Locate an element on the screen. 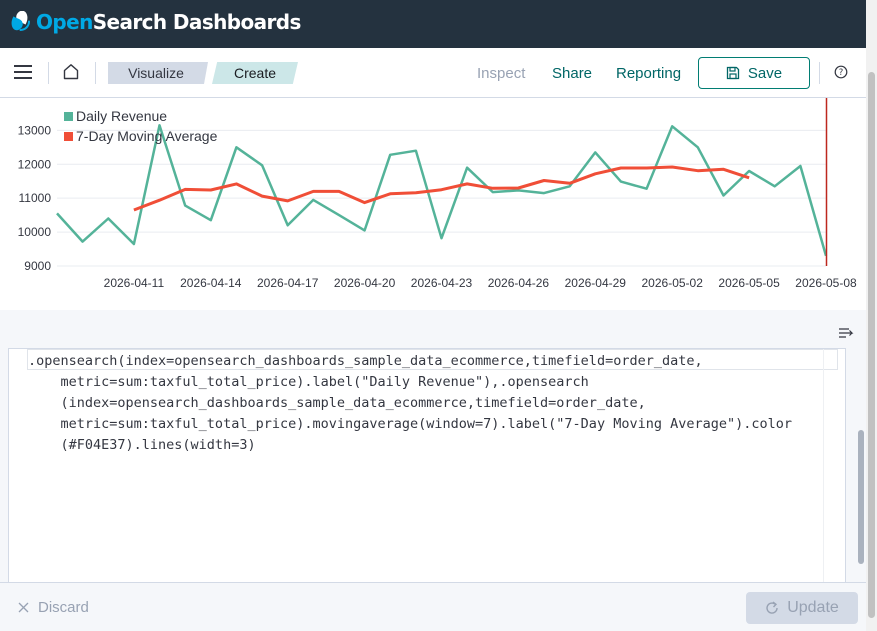 The image size is (877, 631). y-tick-label: 11000 is located at coordinates (35, 198).